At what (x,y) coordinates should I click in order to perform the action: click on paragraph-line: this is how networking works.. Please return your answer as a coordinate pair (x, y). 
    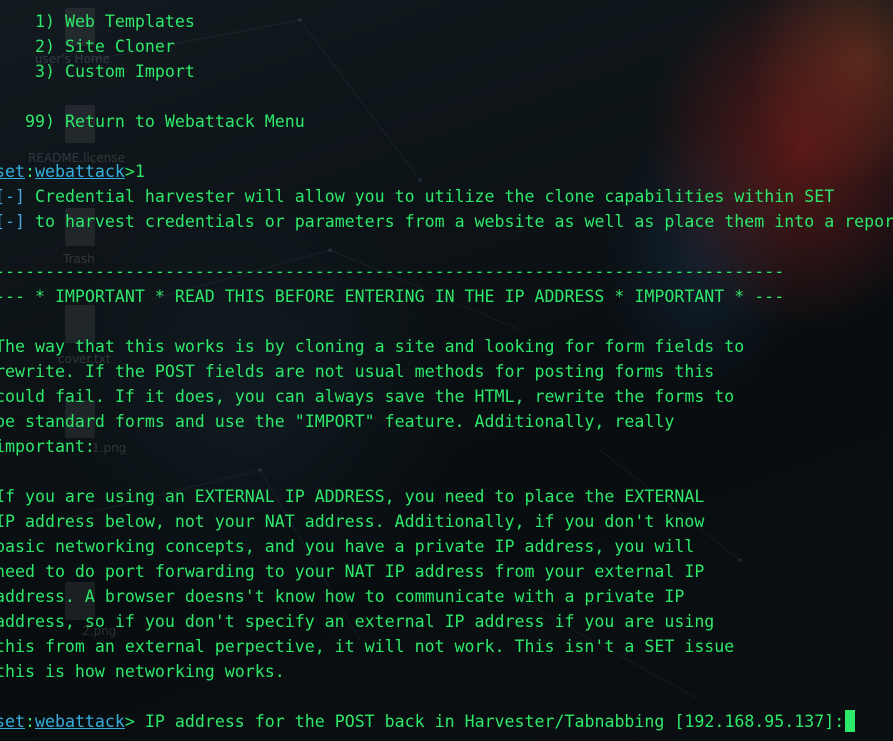
    Looking at the image, I should click on (142, 671).